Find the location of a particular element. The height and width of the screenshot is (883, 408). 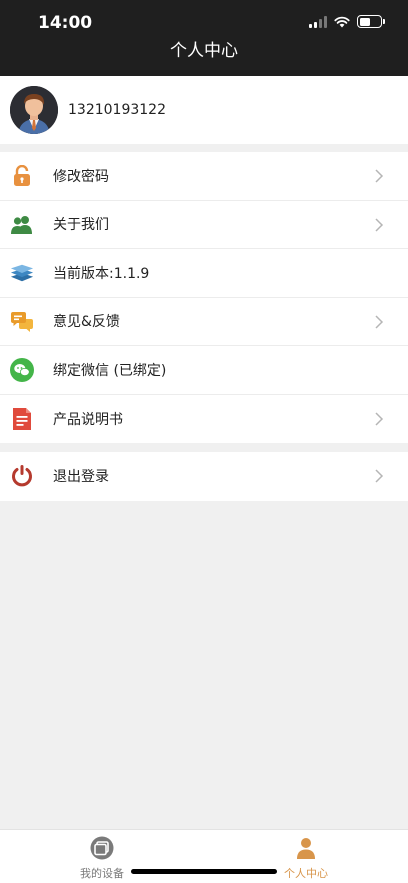

users-icon is located at coordinates (22, 225).